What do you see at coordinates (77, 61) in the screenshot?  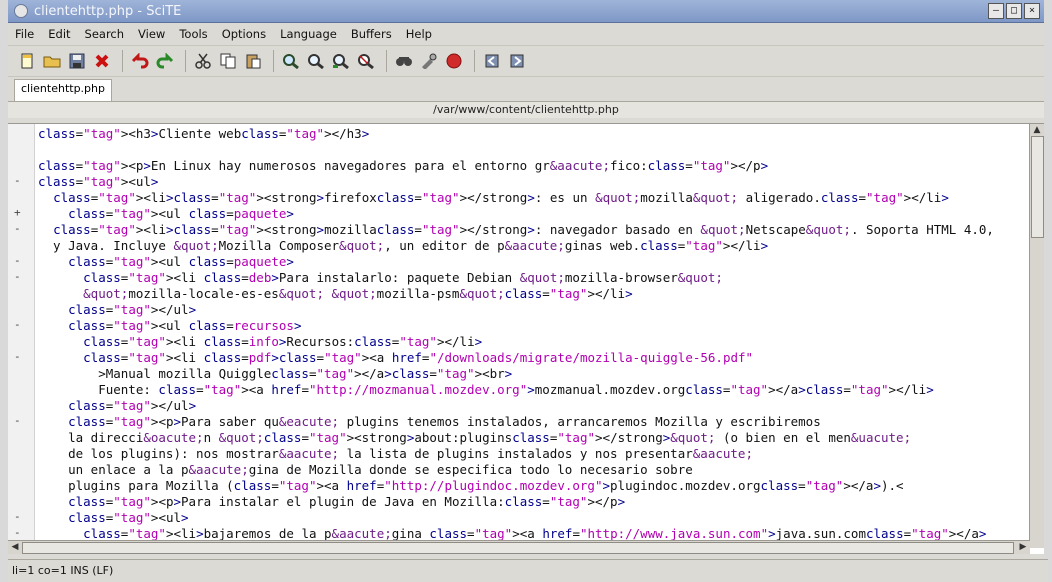 I see `save-icon` at bounding box center [77, 61].